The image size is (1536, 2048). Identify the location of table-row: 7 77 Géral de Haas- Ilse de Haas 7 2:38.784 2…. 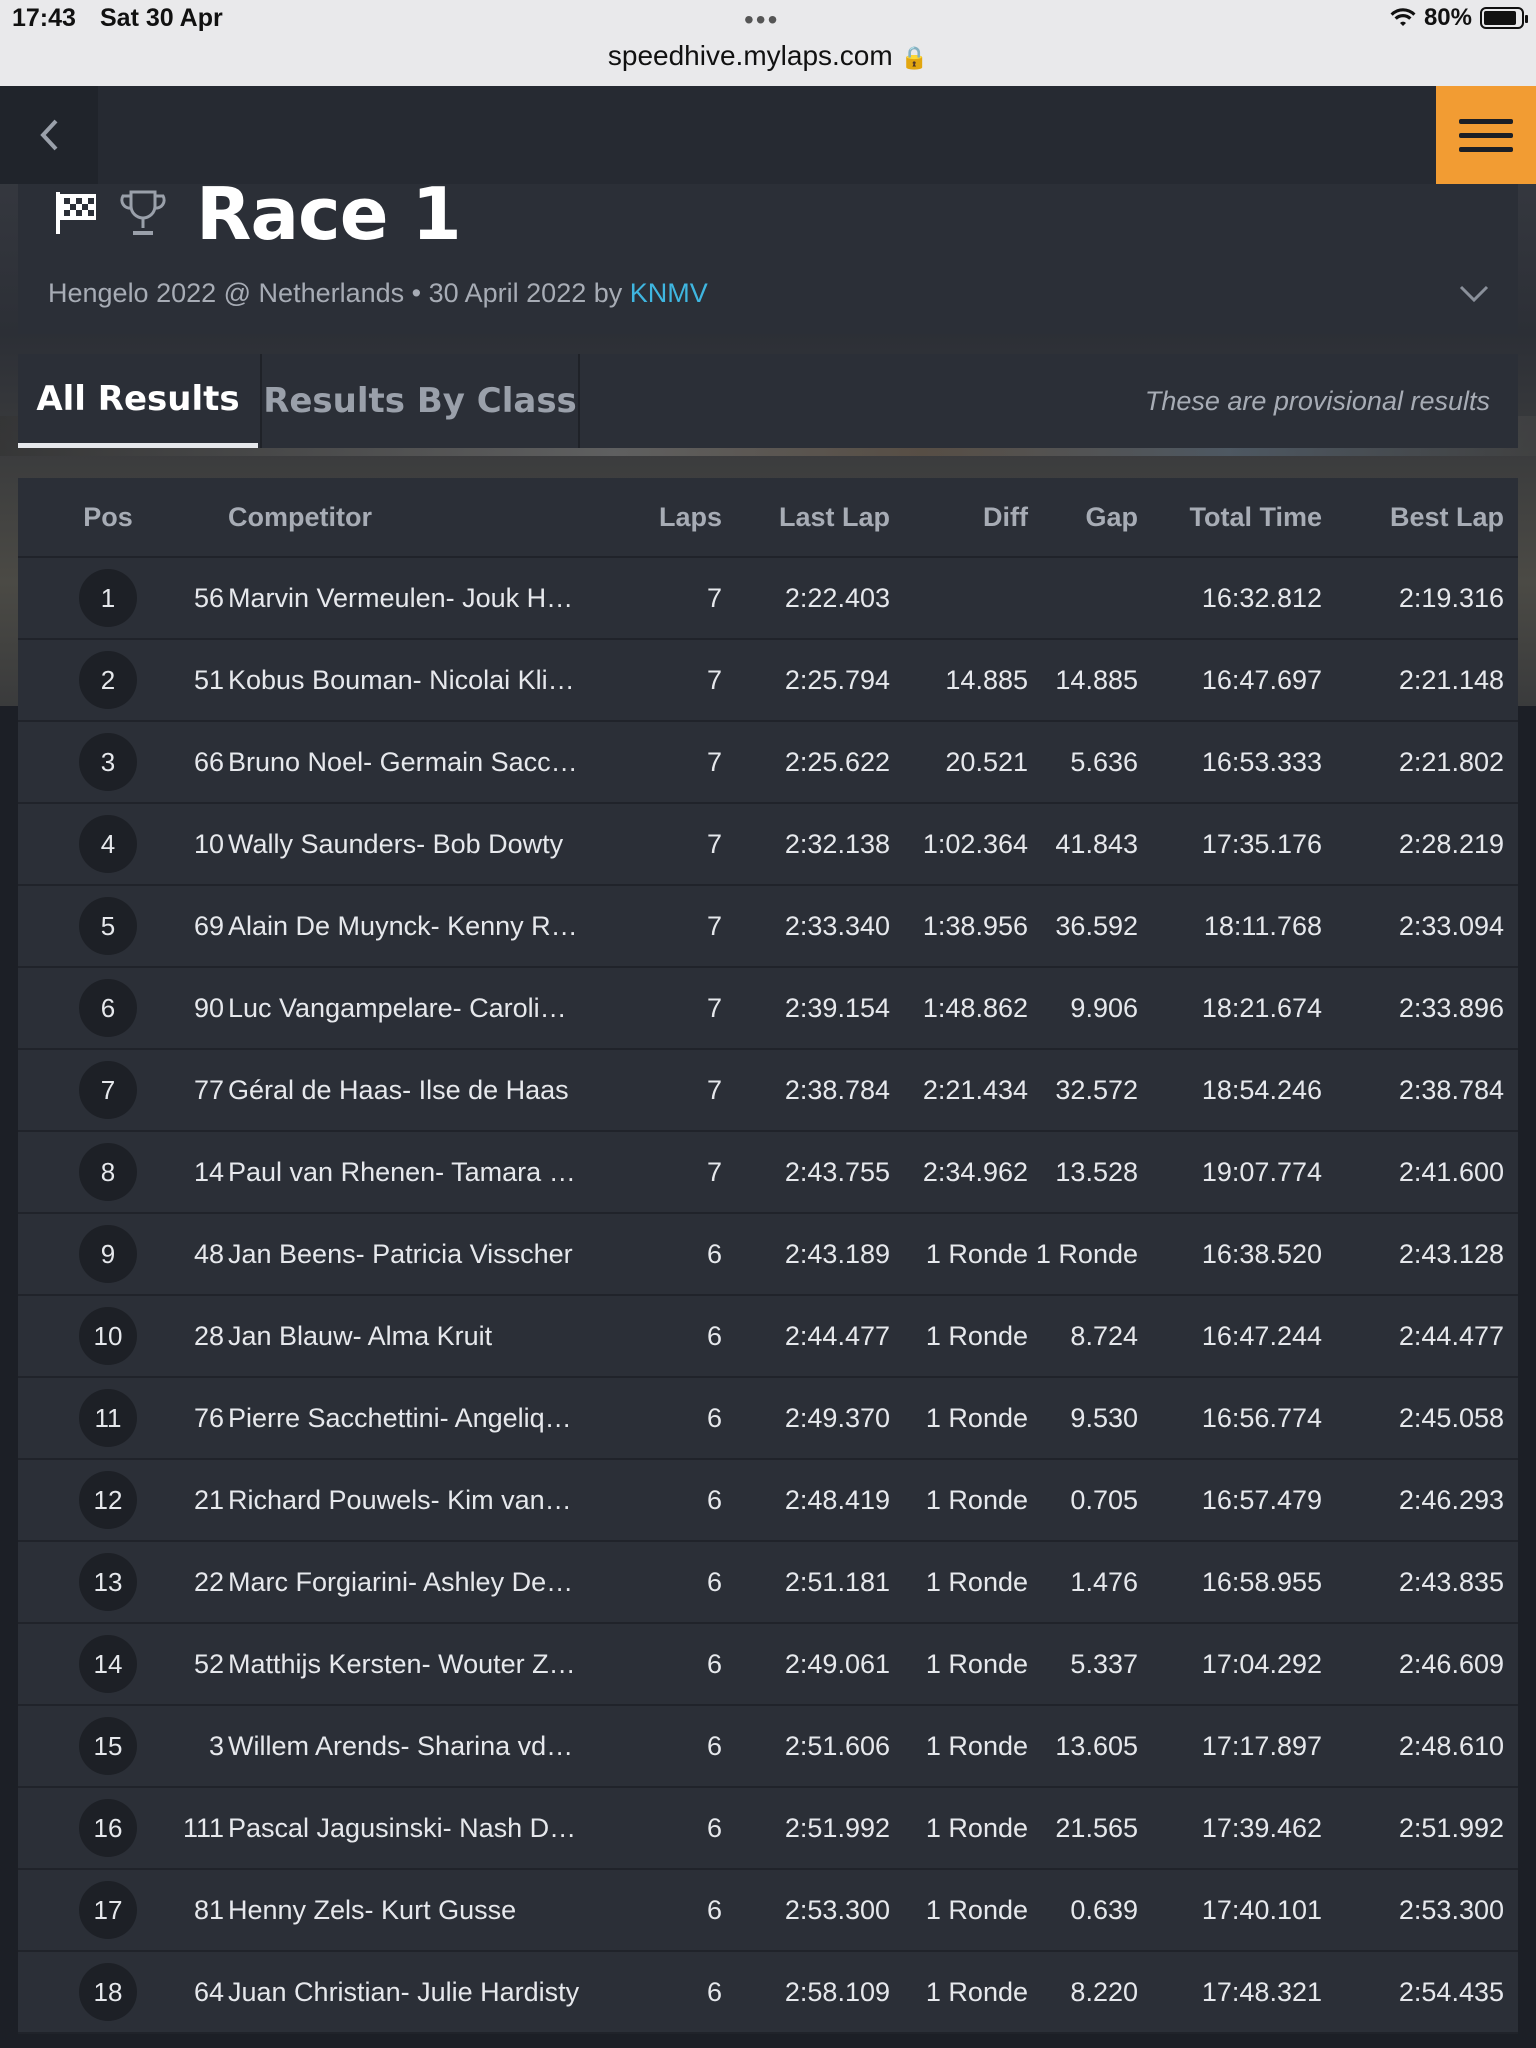
(768, 1091).